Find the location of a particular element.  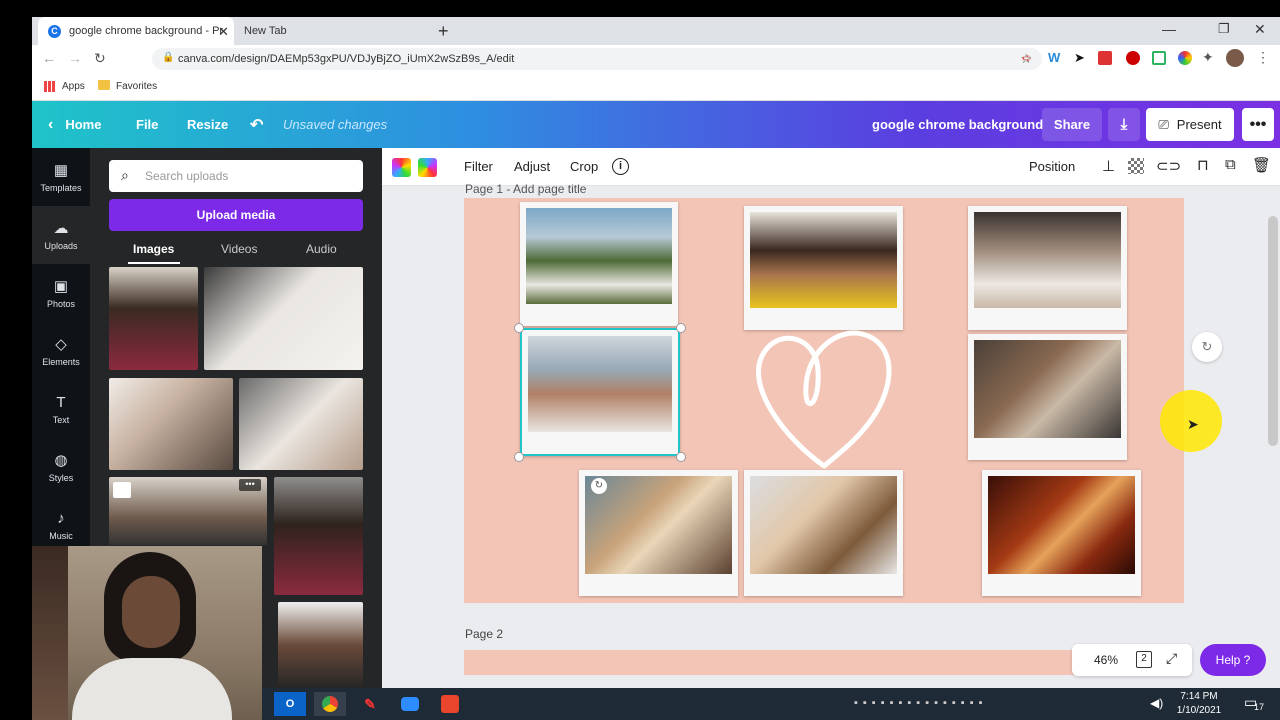

replace-image-icon: ↻ is located at coordinates (599, 486).